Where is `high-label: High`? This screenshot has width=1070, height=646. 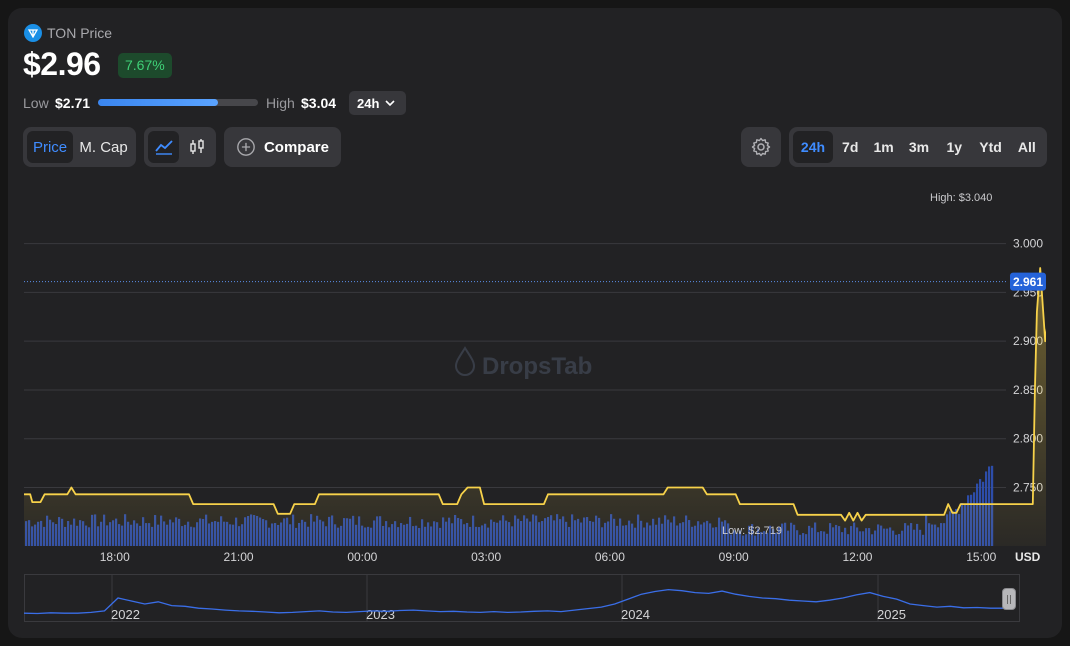 high-label: High is located at coordinates (280, 103).